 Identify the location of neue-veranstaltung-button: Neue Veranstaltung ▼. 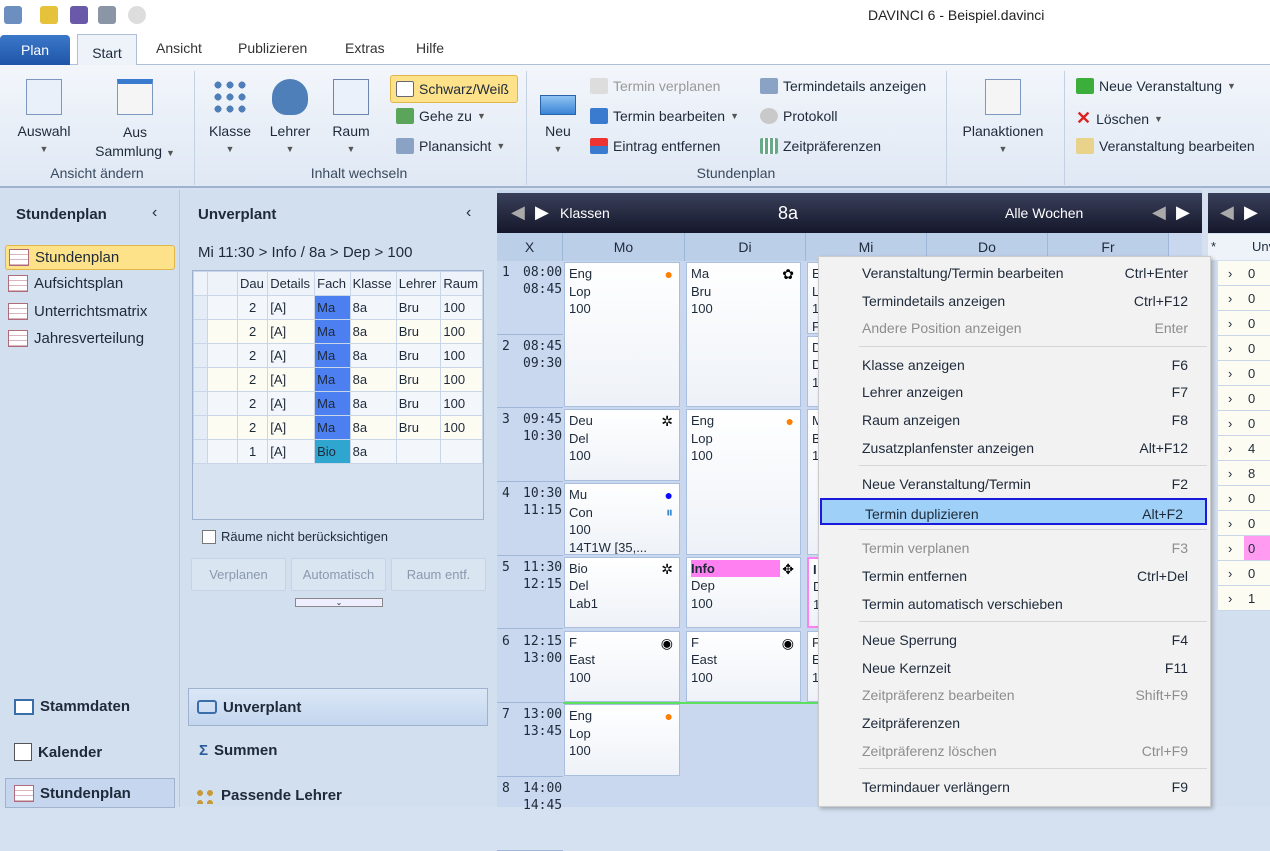
(1156, 86).